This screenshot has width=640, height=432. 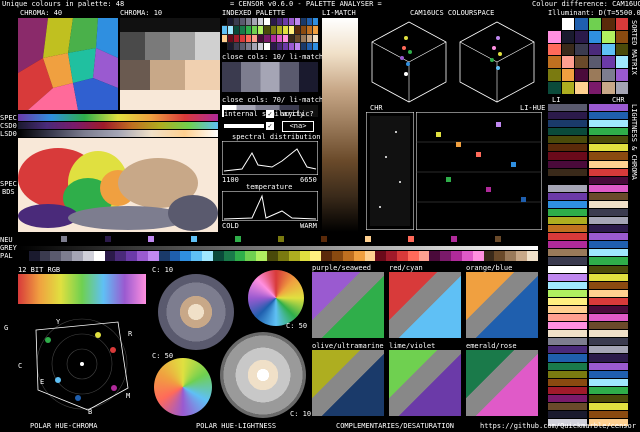 I want to click on polar-disc-hue, so click(x=276, y=298).